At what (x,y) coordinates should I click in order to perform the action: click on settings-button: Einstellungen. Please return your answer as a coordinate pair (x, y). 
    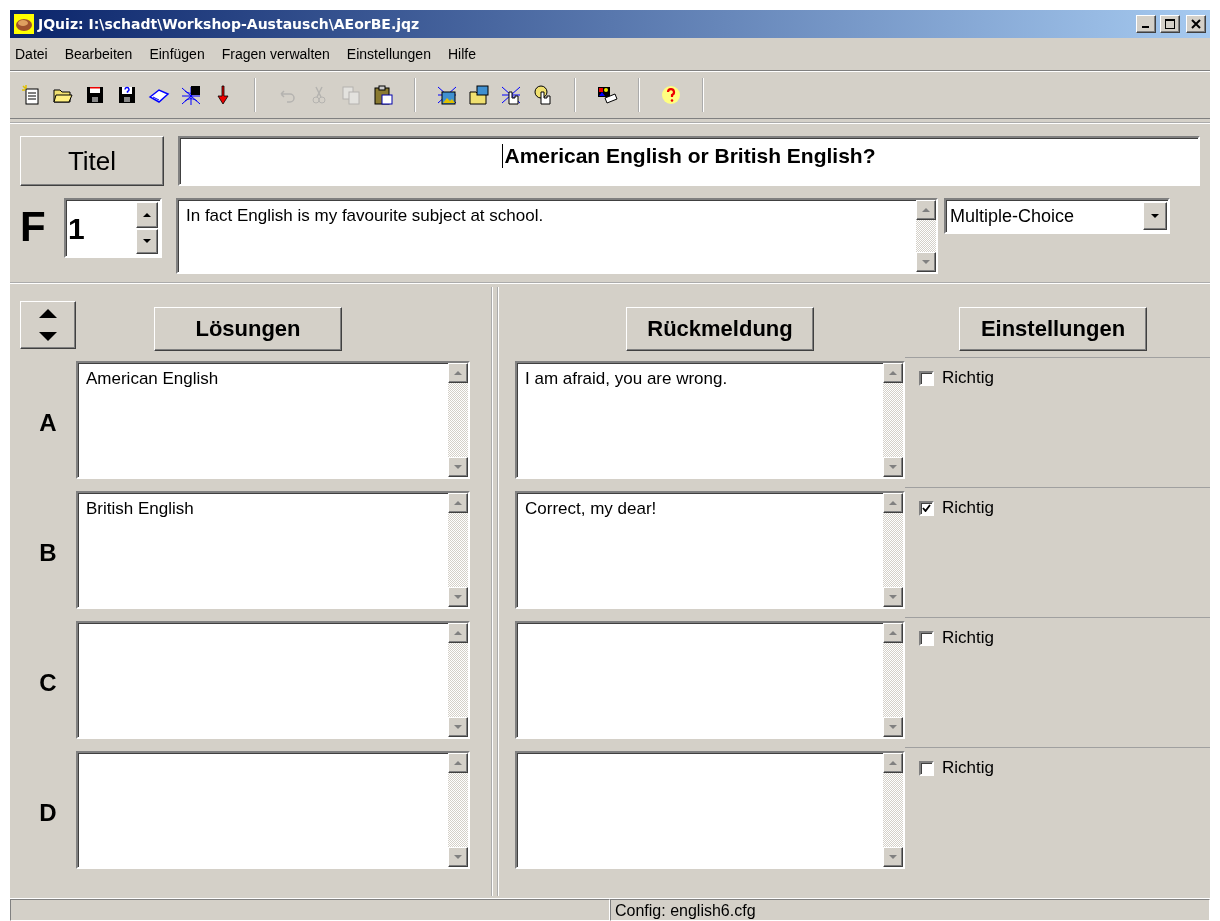
    Looking at the image, I should click on (1053, 329).